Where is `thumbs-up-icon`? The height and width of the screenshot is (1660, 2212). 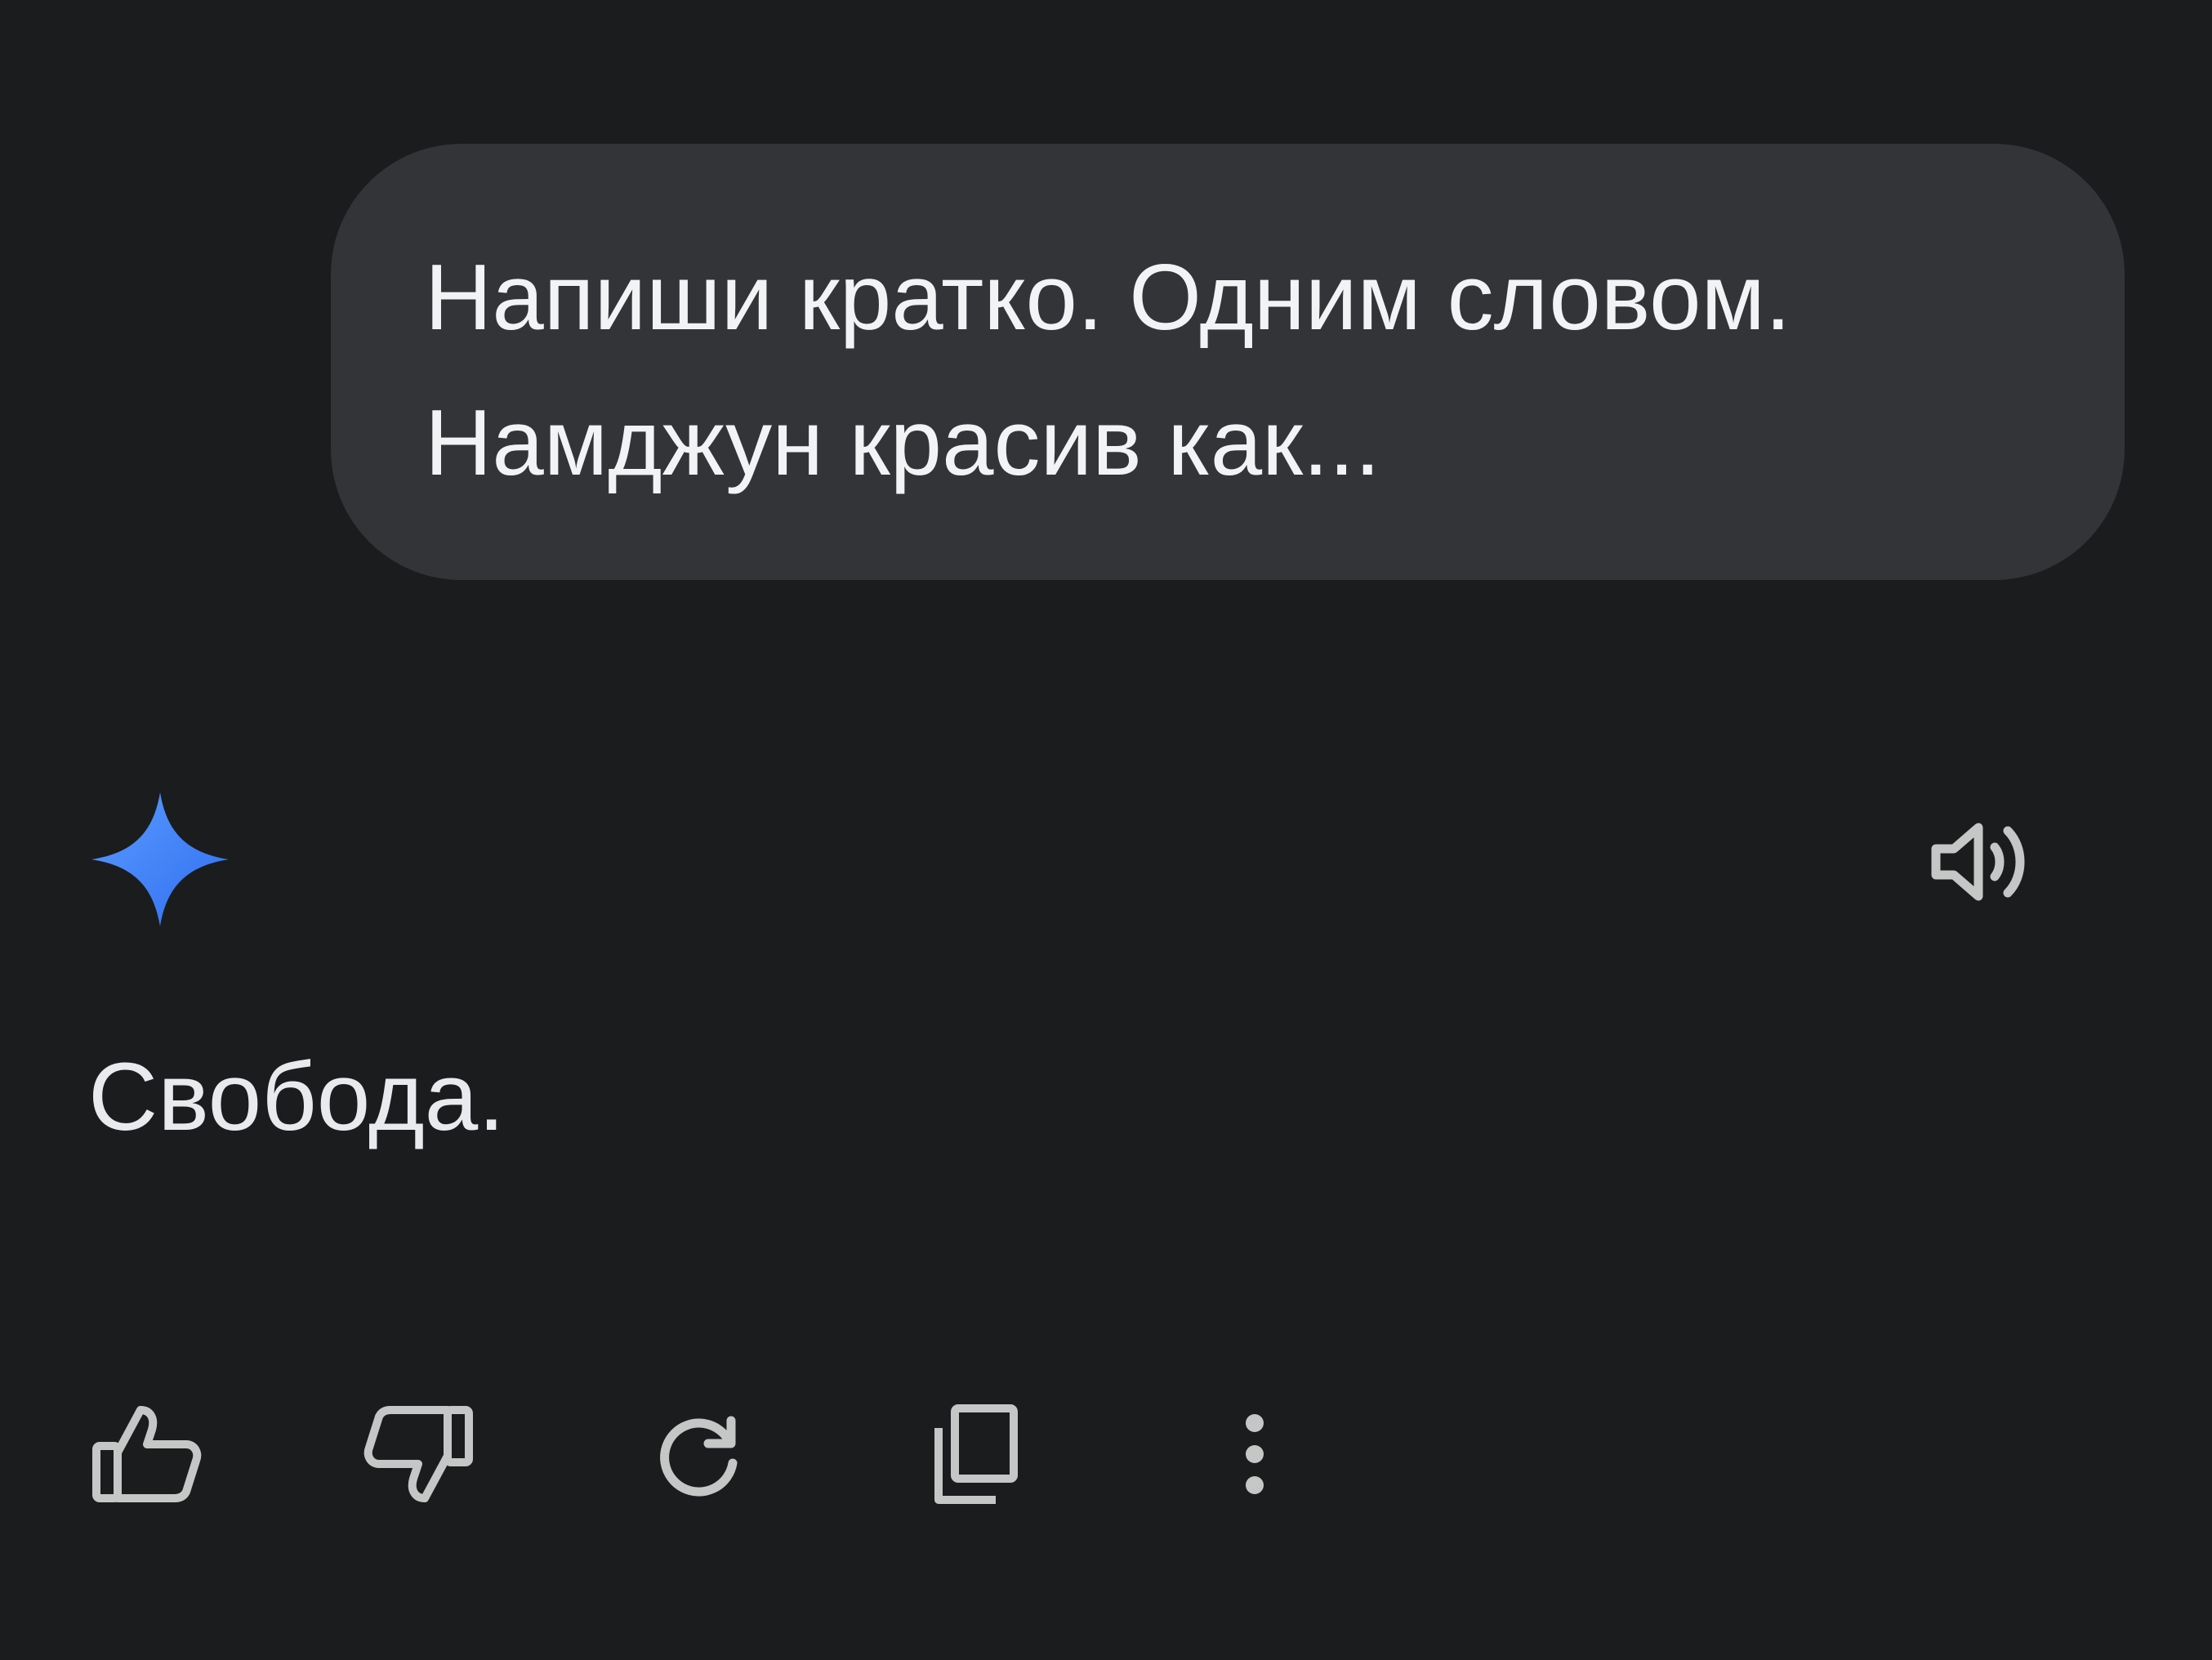 thumbs-up-icon is located at coordinates (147, 1454).